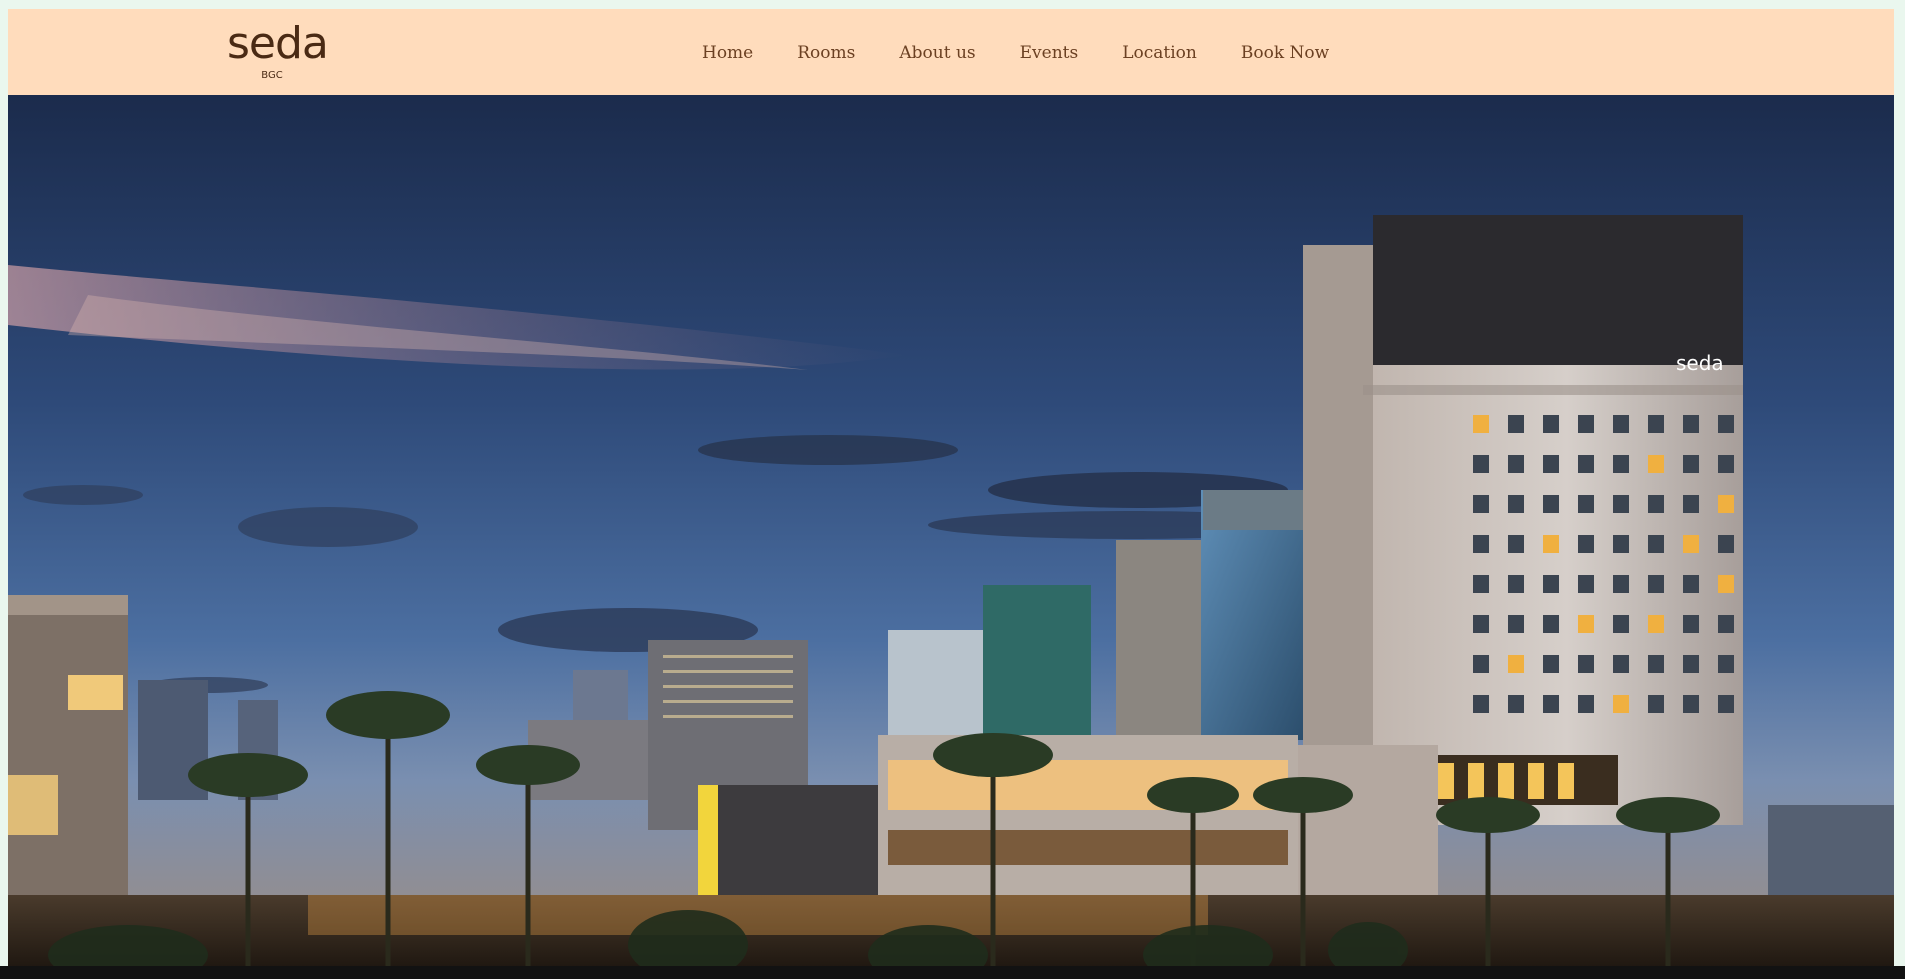  Describe the element at coordinates (1700, 363) in the screenshot. I see `hotel-sign: seda` at that location.